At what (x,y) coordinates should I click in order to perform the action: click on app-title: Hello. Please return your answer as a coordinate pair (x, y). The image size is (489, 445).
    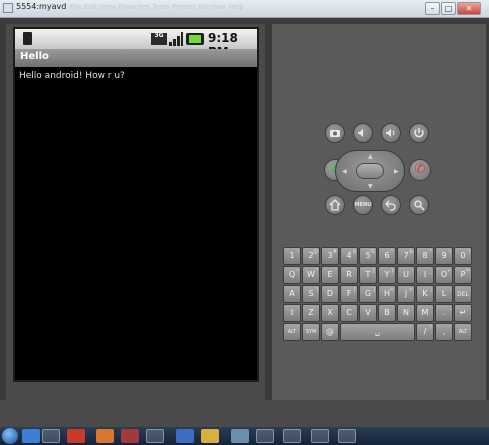
    Looking at the image, I should click on (34, 56).